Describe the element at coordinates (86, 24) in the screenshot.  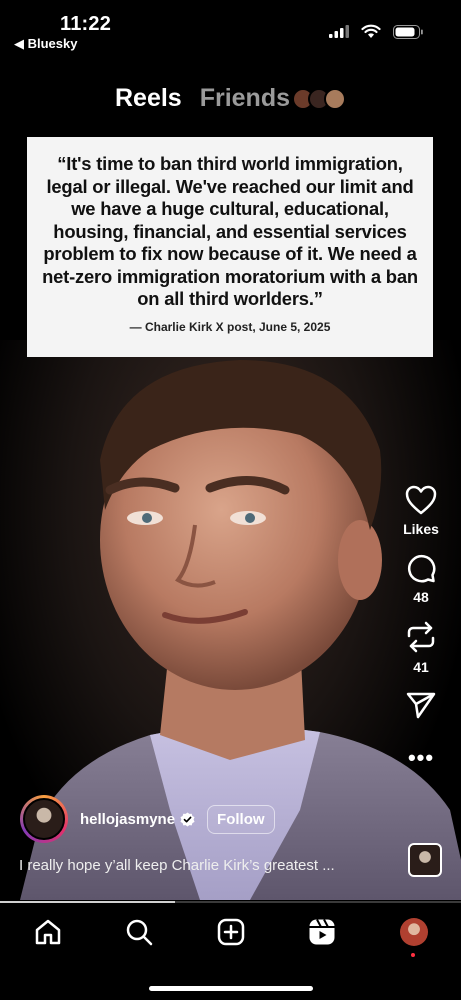
I see `status-time: 11:22` at that location.